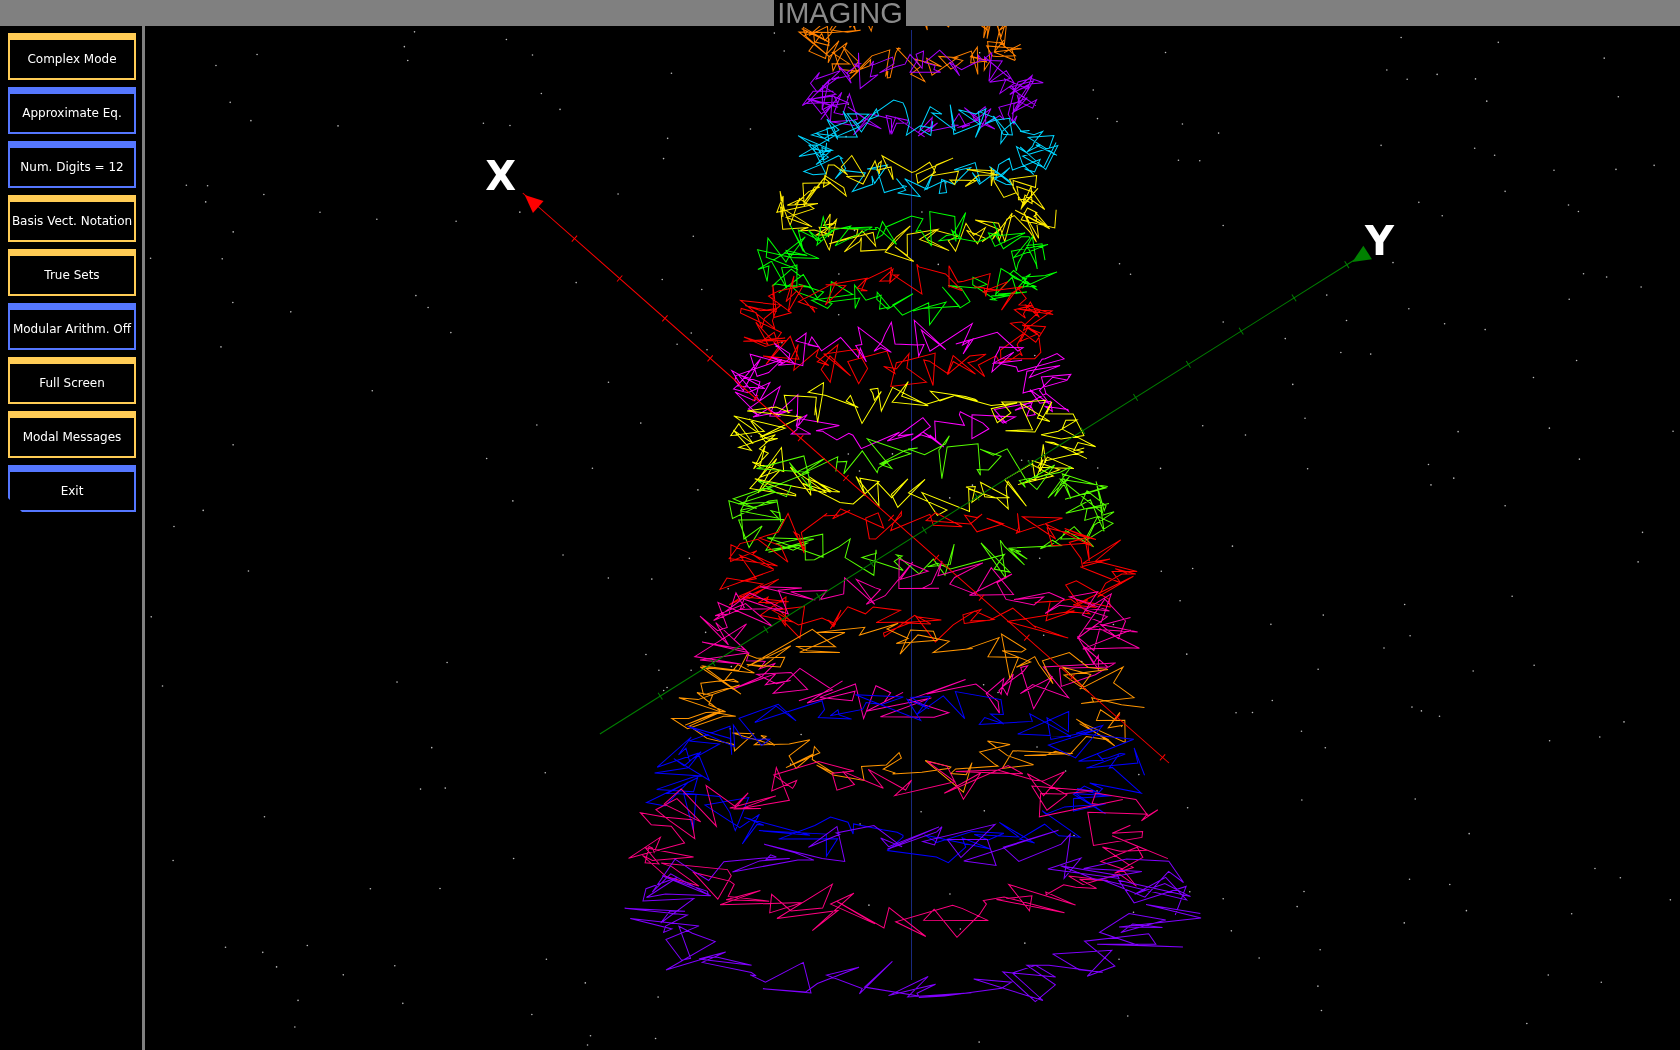 This screenshot has width=1680, height=1050. Describe the element at coordinates (72, 434) in the screenshot. I see `menu-button: Modal Messages` at that location.